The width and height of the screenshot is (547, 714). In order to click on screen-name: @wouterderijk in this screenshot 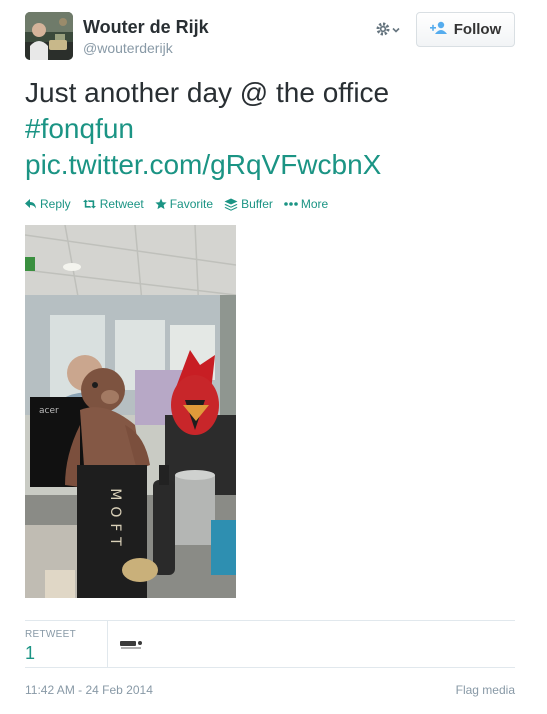, I will do `click(146, 48)`.